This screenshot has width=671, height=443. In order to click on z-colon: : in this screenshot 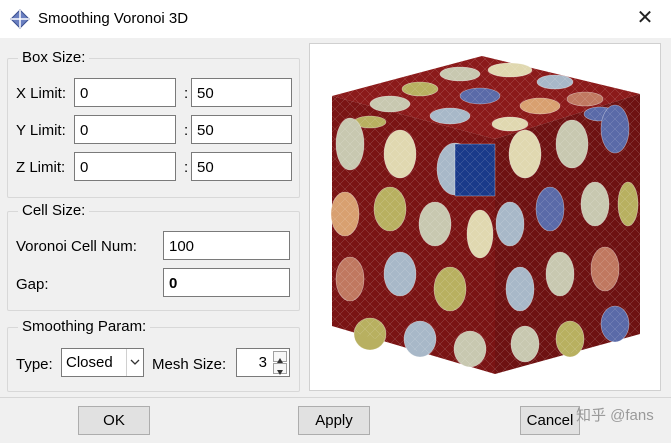, I will do `click(186, 167)`.